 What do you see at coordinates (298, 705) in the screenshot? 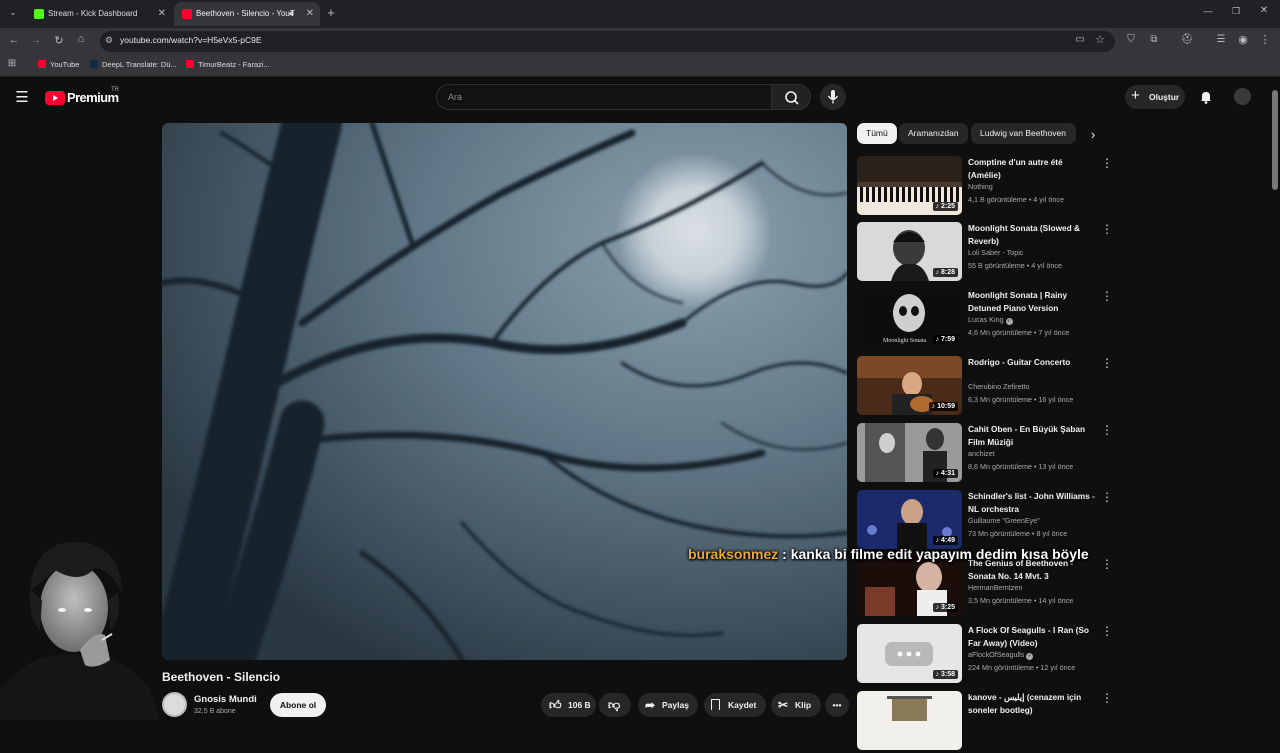
I see `subscribe-button: Abone ol` at bounding box center [298, 705].